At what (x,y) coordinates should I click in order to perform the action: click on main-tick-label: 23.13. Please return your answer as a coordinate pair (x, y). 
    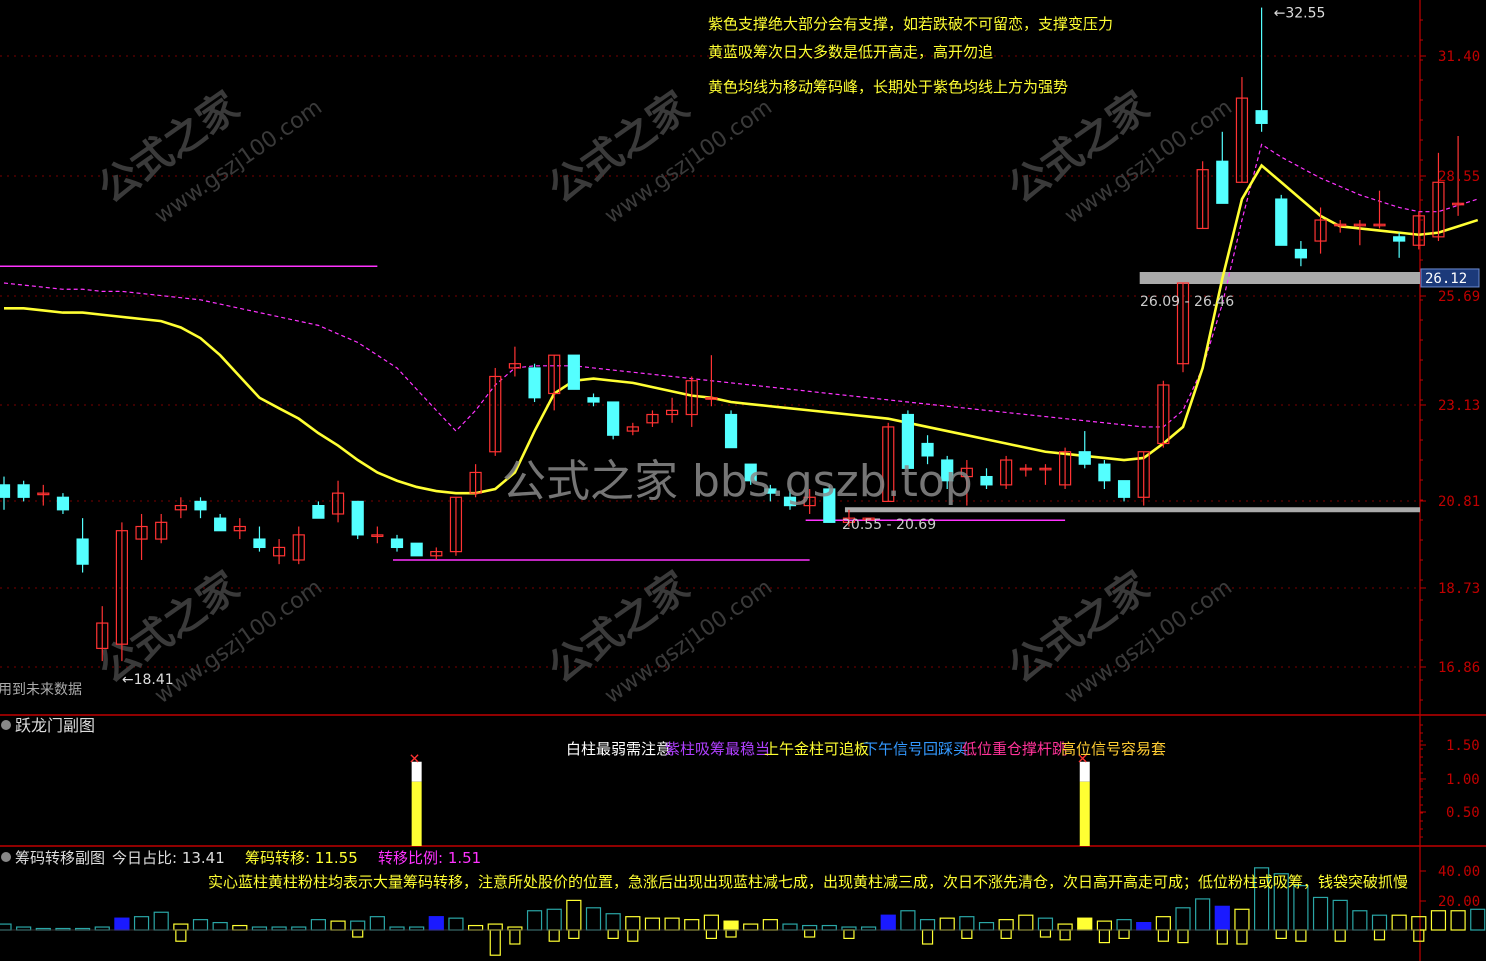
    Looking at the image, I should click on (1459, 406).